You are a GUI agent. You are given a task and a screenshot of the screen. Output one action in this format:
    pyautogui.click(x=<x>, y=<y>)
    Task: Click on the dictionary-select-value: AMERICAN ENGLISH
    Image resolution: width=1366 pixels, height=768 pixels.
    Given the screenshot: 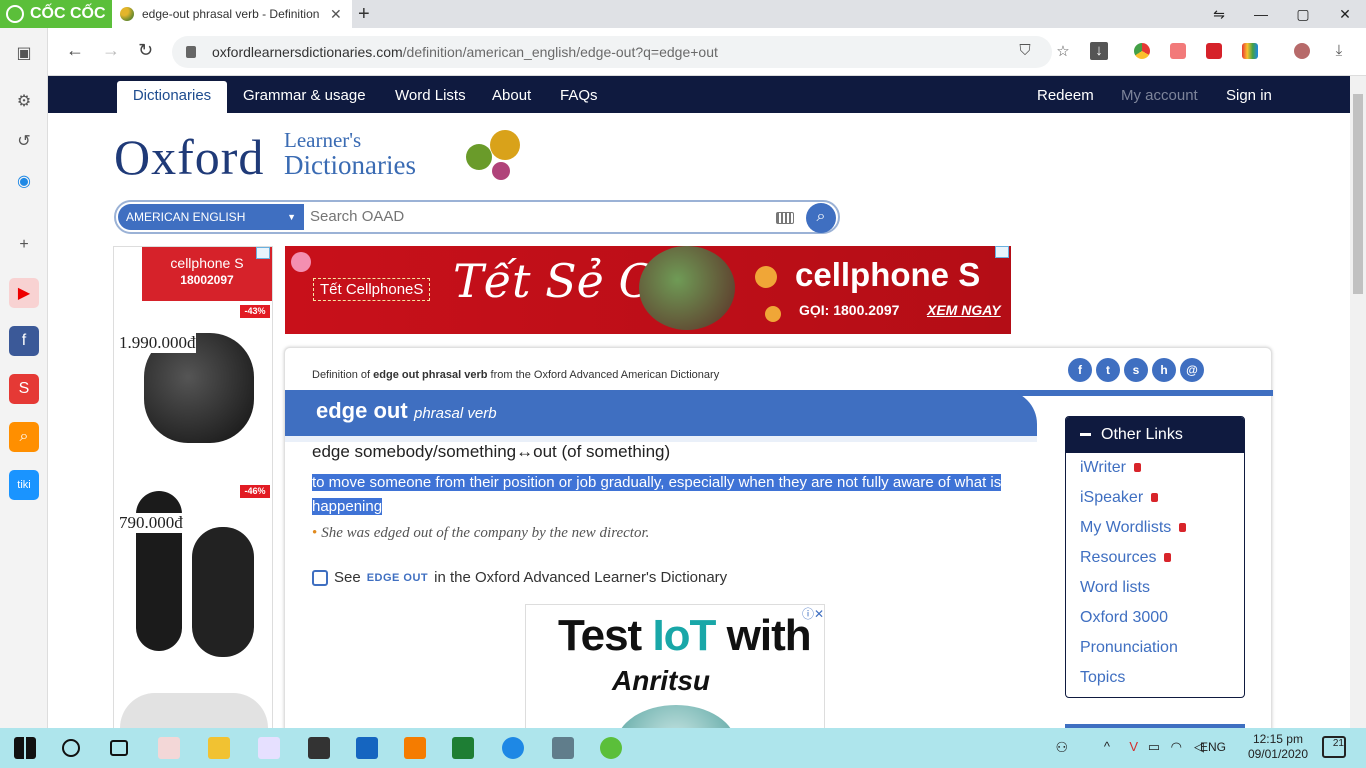 What is the action you would take?
    pyautogui.click(x=186, y=217)
    